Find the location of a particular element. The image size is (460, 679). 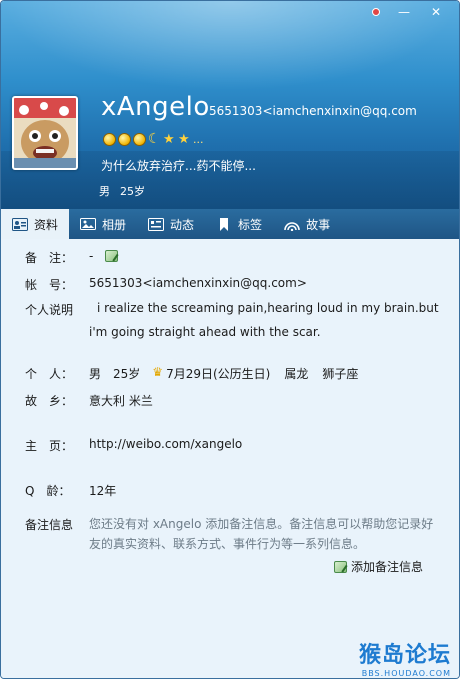

about-label: 个人说明 is located at coordinates (49, 310).